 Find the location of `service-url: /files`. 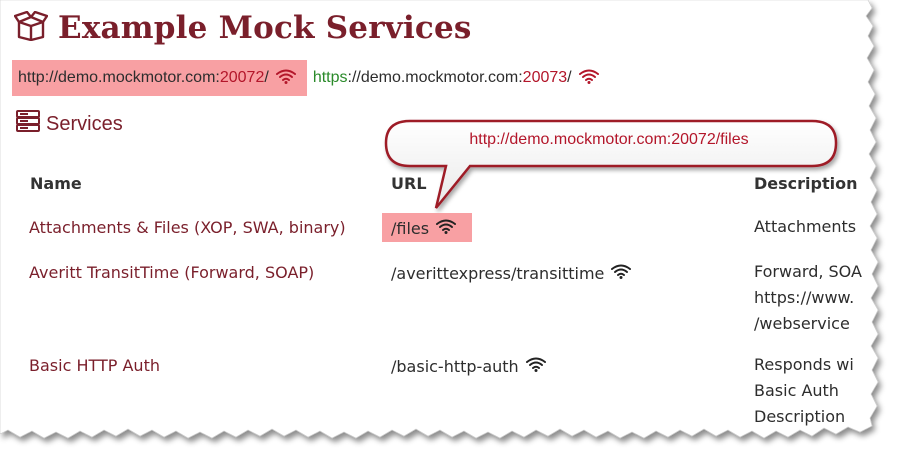

service-url: /files is located at coordinates (424, 228).